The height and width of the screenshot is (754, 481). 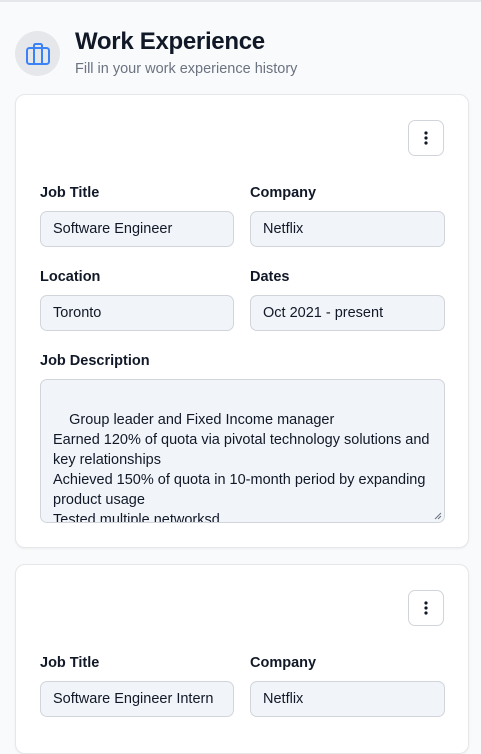 I want to click on dates-input: Oct 2021 - present, so click(x=347, y=313).